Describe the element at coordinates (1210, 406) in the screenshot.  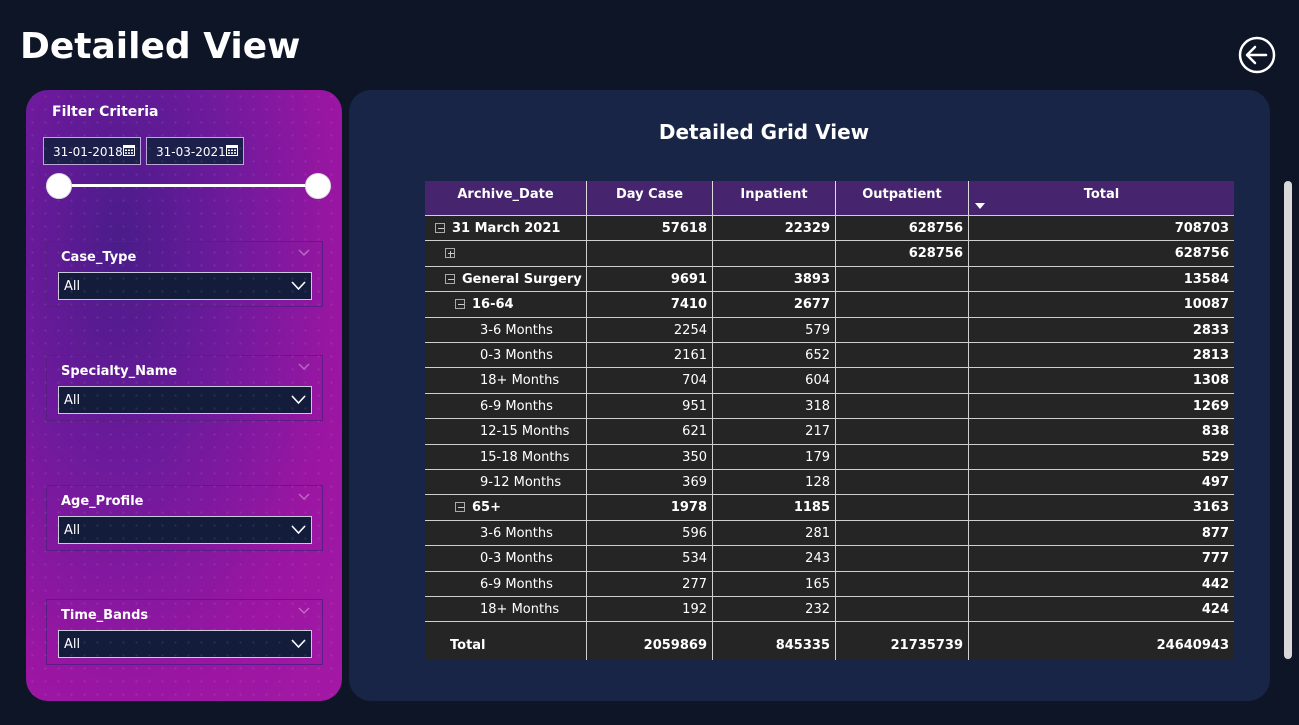
I see `cell-total: 1269` at that location.